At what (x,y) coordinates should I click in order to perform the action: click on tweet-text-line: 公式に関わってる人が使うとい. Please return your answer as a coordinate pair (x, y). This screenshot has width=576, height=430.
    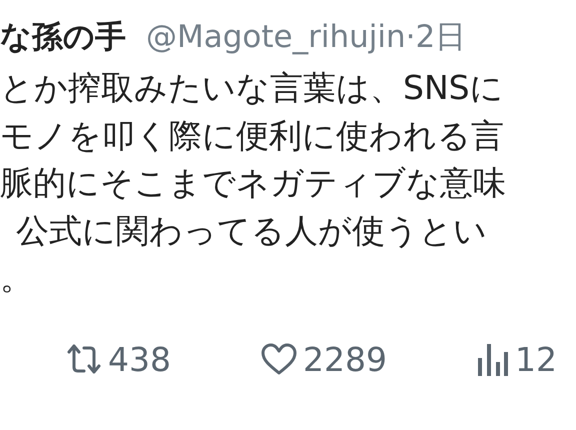
    Looking at the image, I should click on (251, 231).